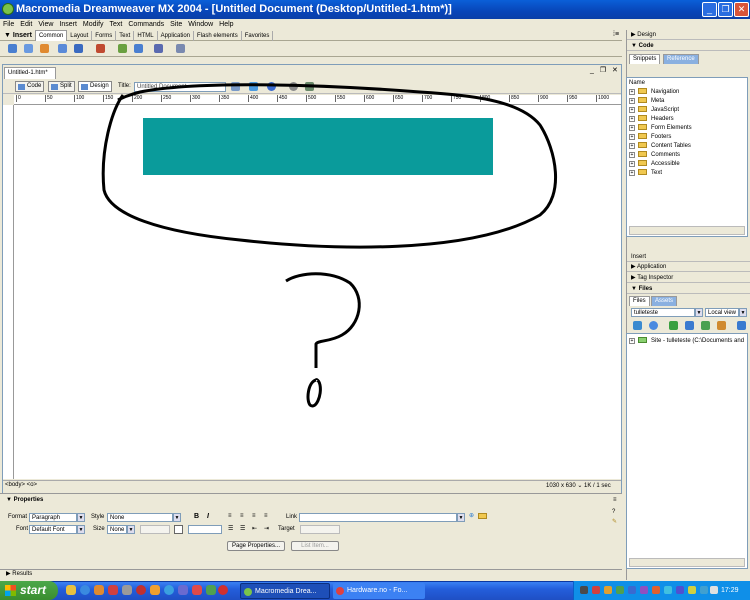 The image size is (750, 600). What do you see at coordinates (681, 59) in the screenshot?
I see `tab-reference: Reference` at bounding box center [681, 59].